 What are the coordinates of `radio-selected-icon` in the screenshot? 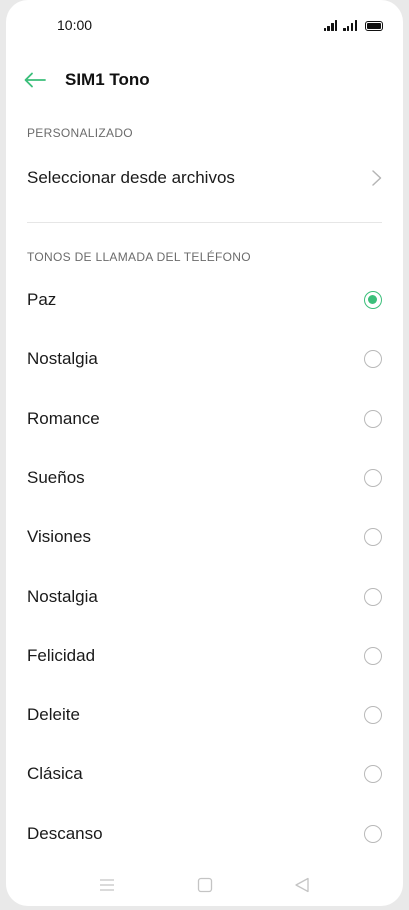 It's located at (373, 300).